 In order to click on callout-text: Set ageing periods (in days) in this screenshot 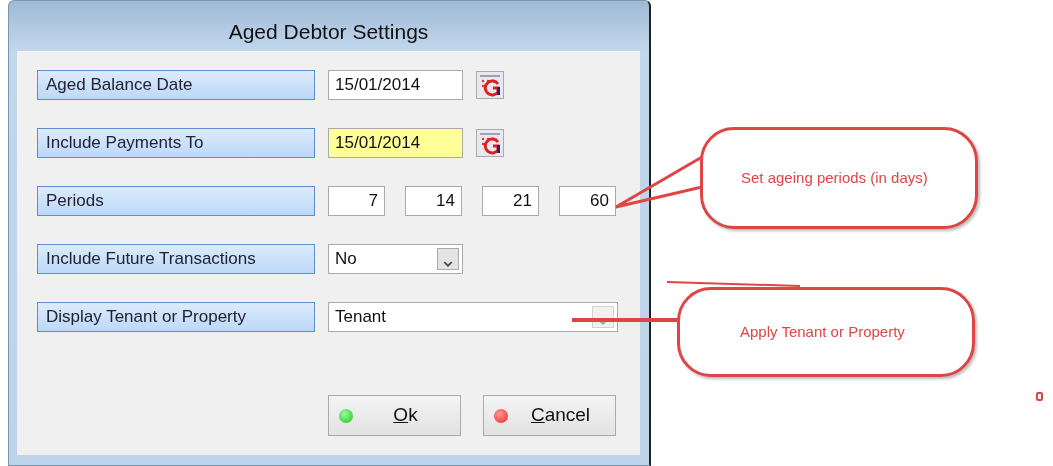, I will do `click(834, 177)`.